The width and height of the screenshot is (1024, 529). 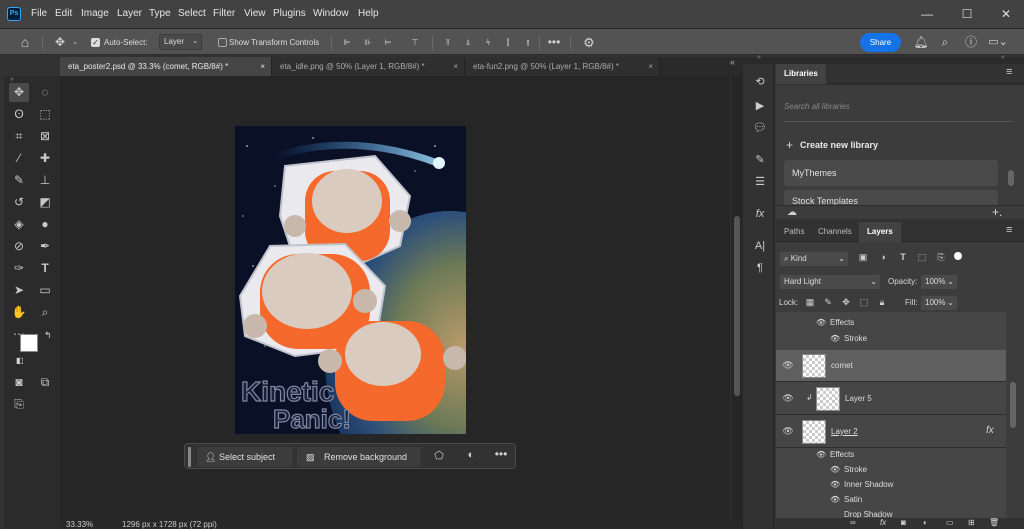 What do you see at coordinates (468, 42) in the screenshot?
I see `distribute-middle-icon: ⫫` at bounding box center [468, 42].